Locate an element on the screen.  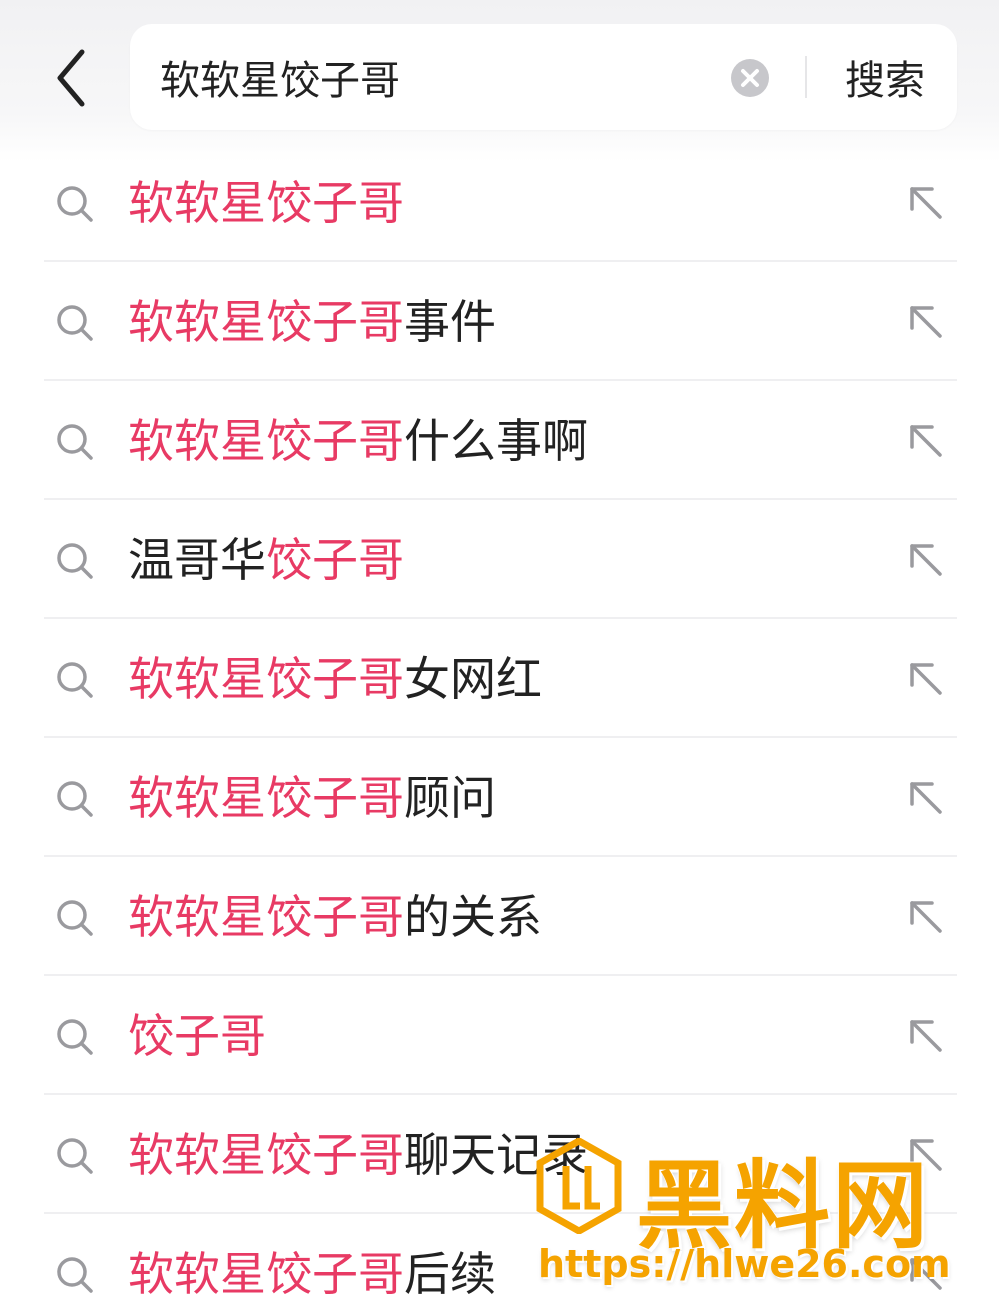
search-input is located at coordinates (440, 77).